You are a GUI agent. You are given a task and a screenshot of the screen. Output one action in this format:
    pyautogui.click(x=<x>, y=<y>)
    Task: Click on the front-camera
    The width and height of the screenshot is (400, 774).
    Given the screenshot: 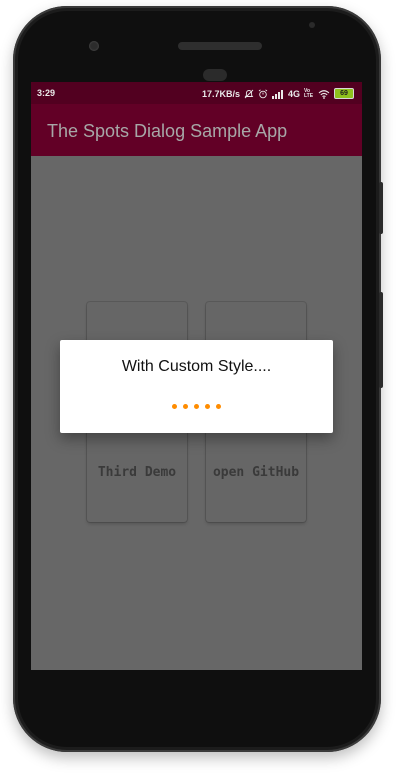 What is the action you would take?
    pyautogui.click(x=94, y=46)
    